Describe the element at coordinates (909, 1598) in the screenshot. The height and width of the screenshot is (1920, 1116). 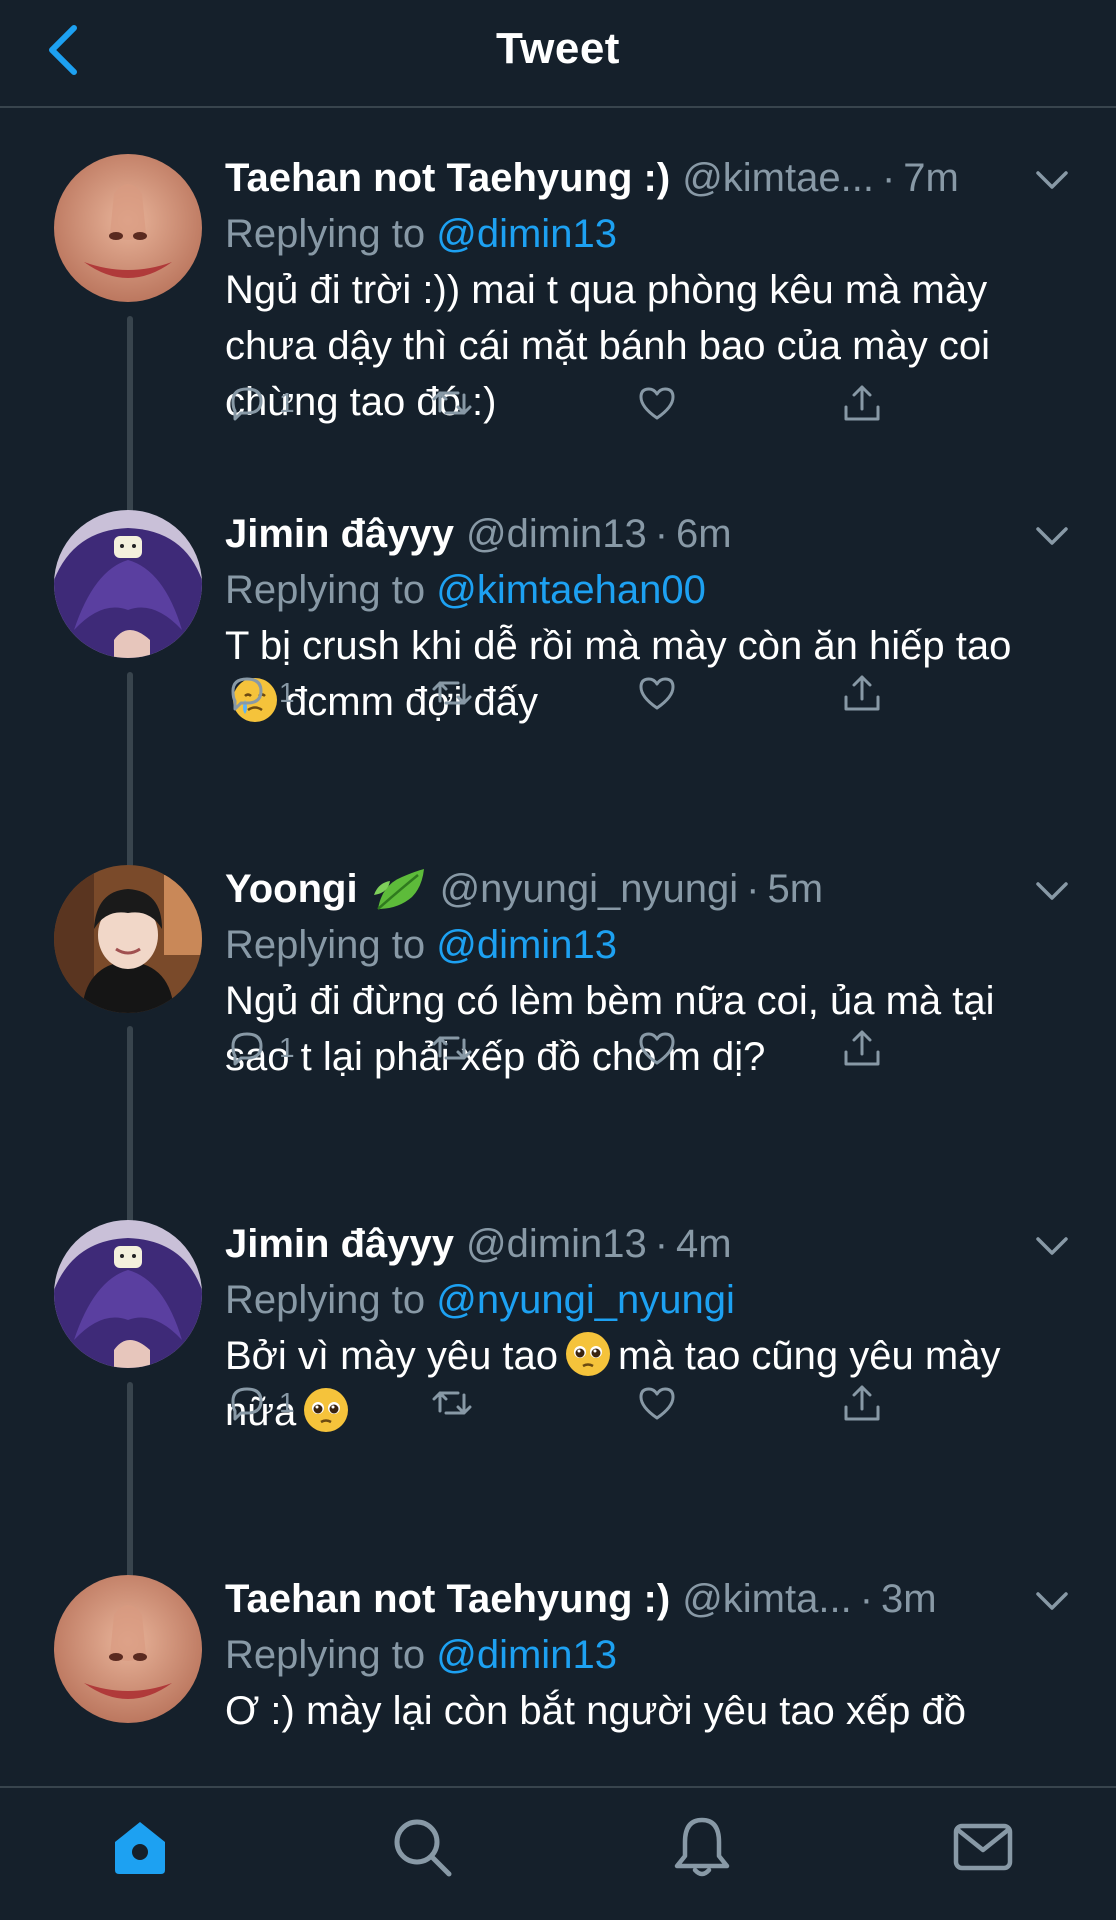
I see `timestamp: 3m` at that location.